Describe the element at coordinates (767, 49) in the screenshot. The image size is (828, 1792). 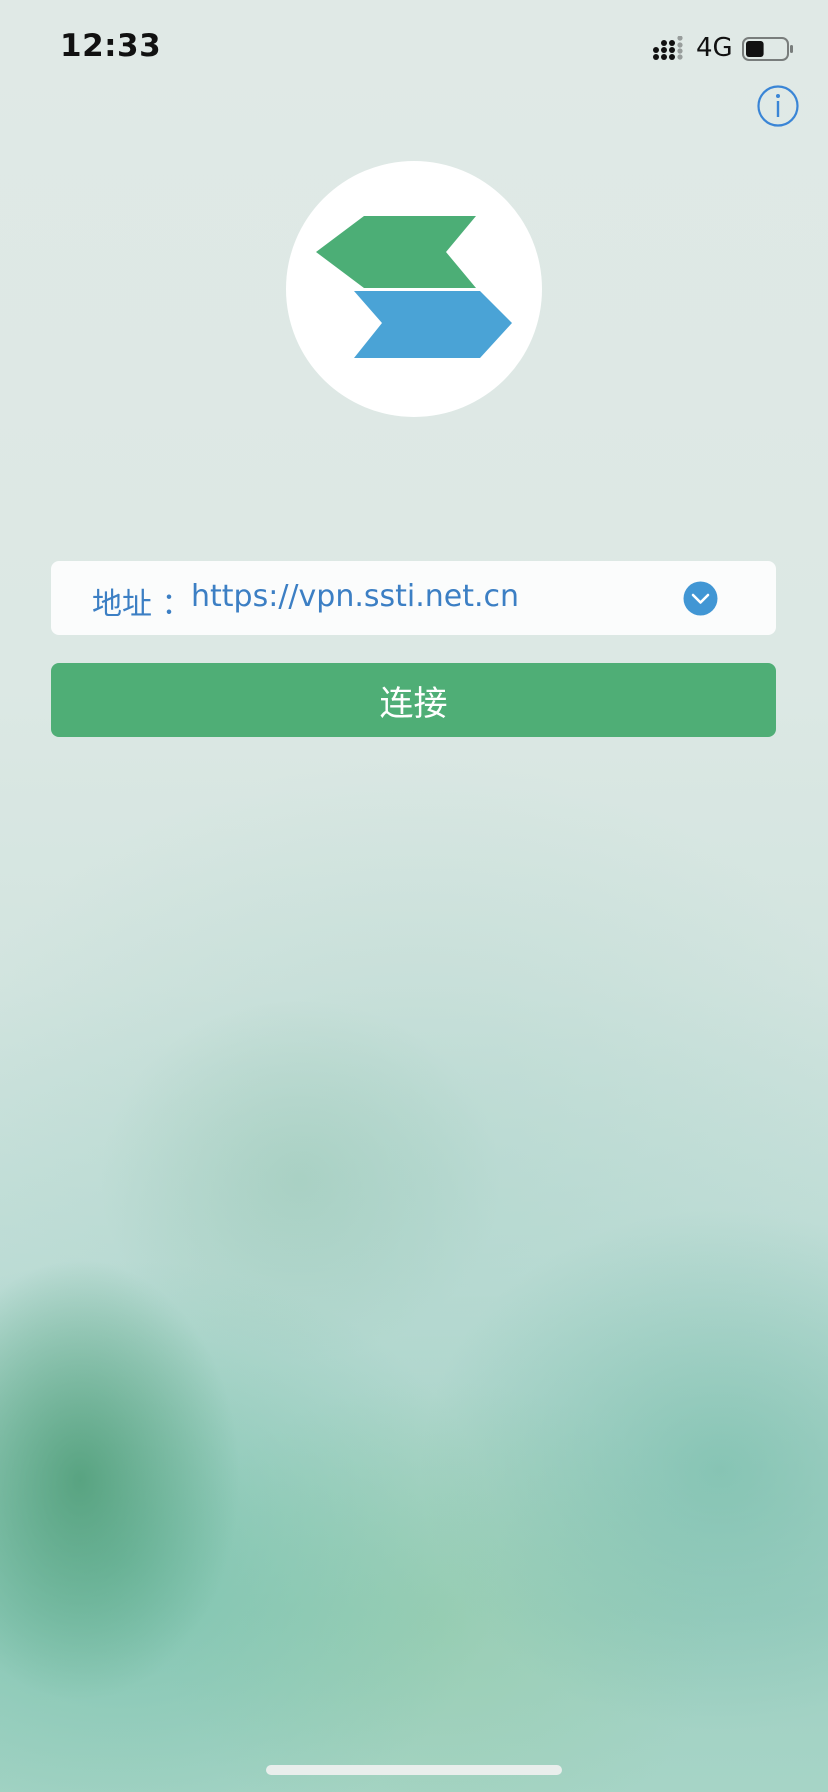
I see `battery-icon` at that location.